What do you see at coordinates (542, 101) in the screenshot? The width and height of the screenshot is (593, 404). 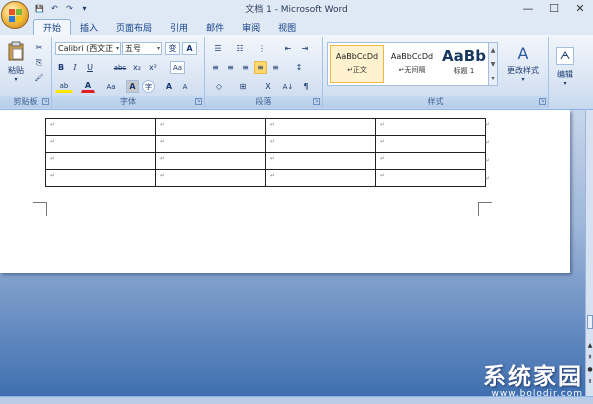 I see `styles-launcher-icon: ↘` at bounding box center [542, 101].